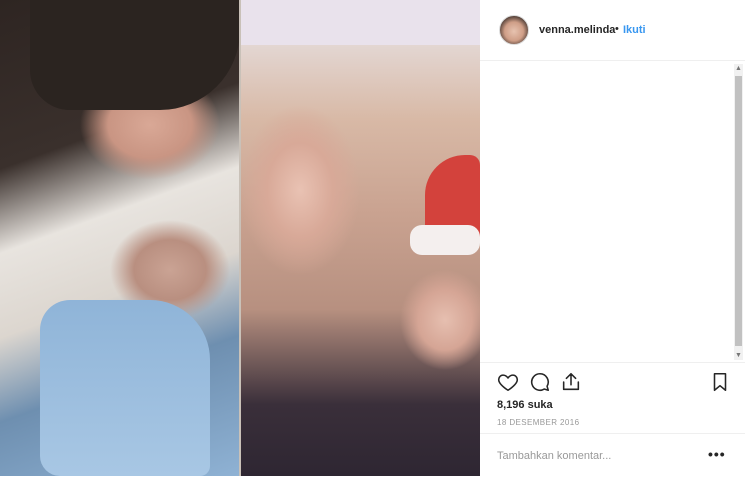  I want to click on action-bar, so click(612, 380).